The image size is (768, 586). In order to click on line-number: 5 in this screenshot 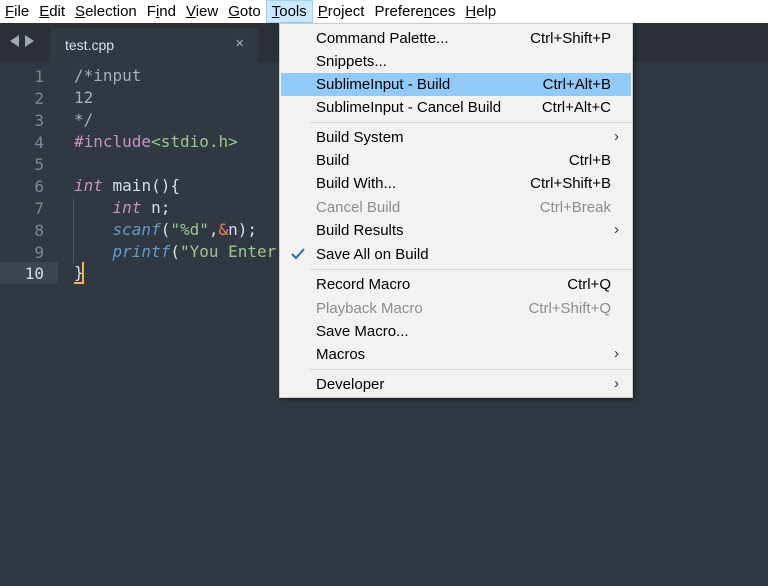, I will do `click(39, 164)`.